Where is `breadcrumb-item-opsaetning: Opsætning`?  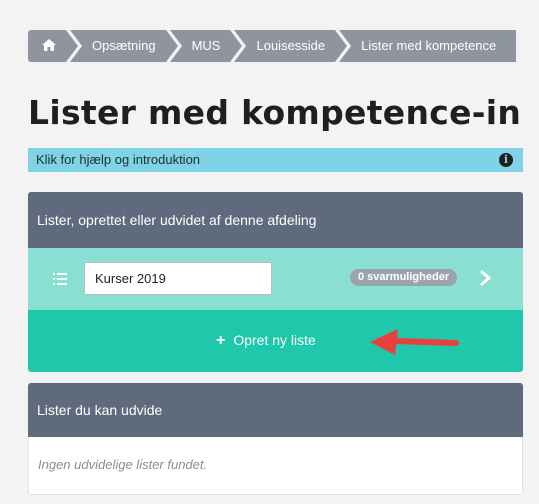 breadcrumb-item-opsaetning: Opsætning is located at coordinates (126, 46).